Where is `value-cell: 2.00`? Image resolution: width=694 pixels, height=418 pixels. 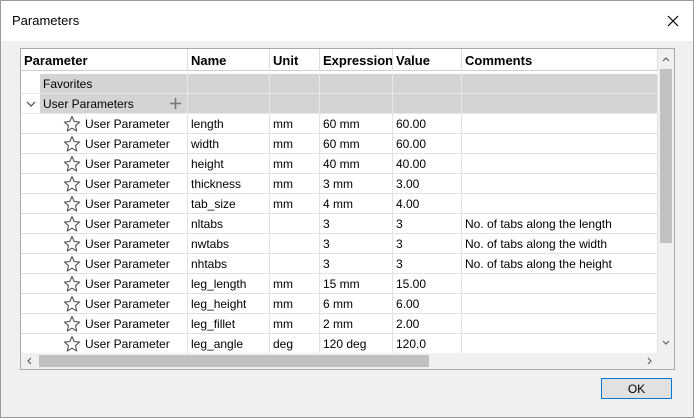
value-cell: 2.00 is located at coordinates (427, 324).